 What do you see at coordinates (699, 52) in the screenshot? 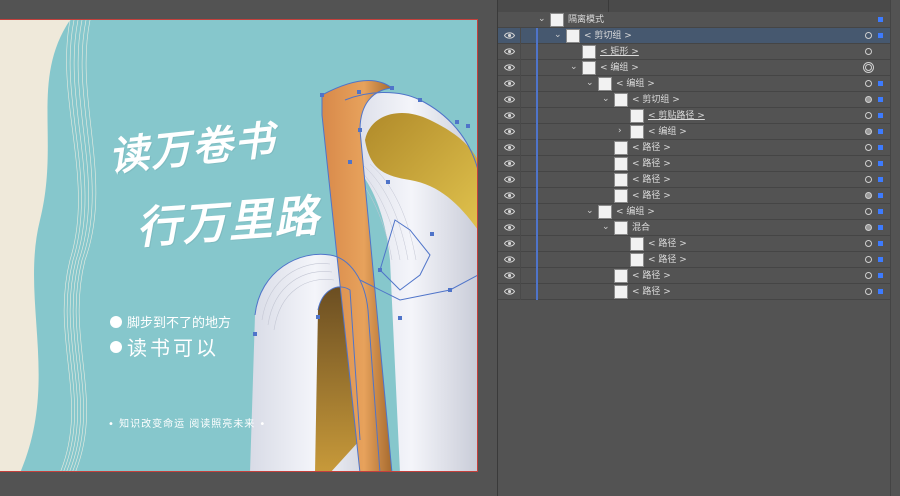
I see `layer-row: < 矩形 >` at bounding box center [699, 52].